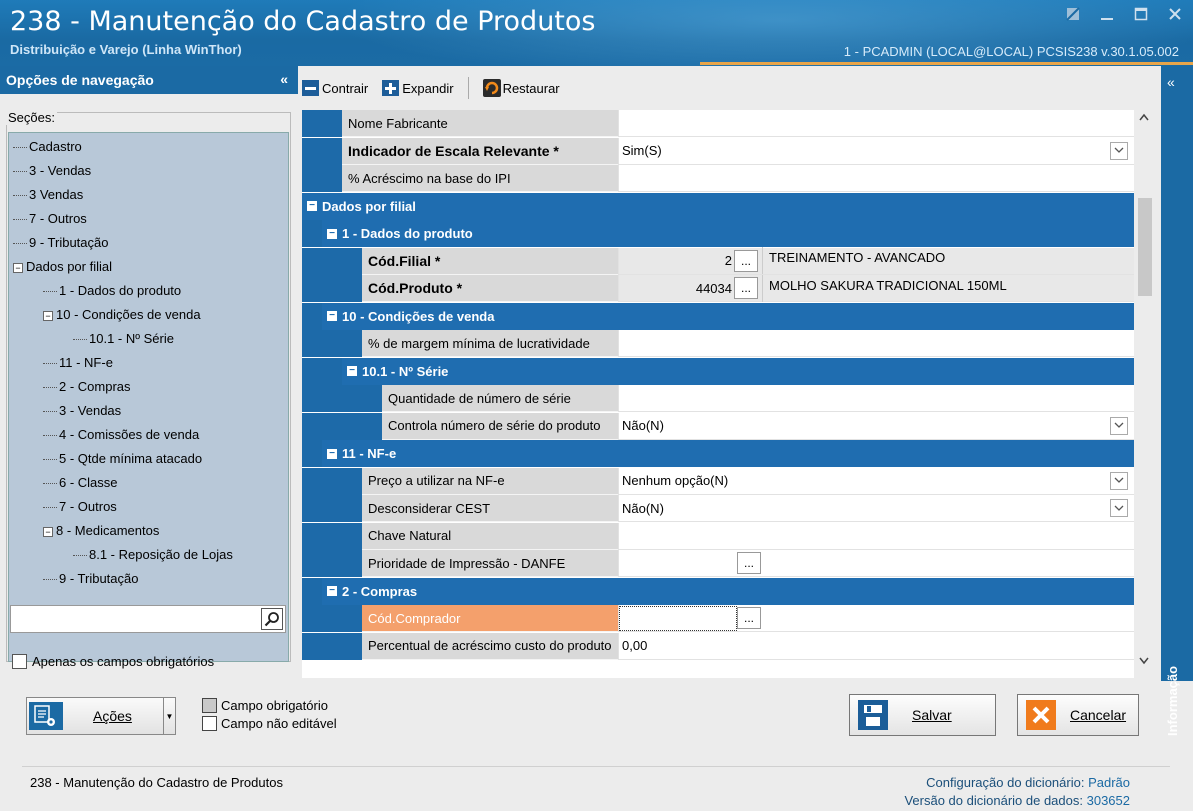 This screenshot has width=1193, height=811. Describe the element at coordinates (418, 88) in the screenshot. I see `expand-button: Expandir` at that location.